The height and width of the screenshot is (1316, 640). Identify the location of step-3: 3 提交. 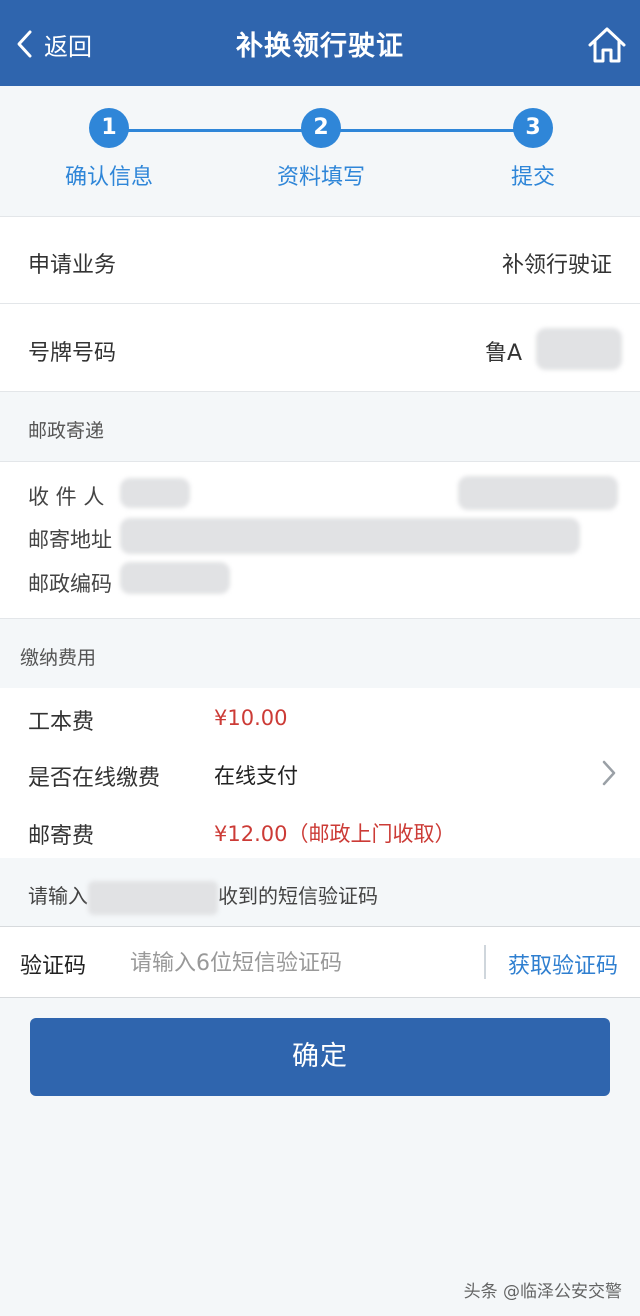
(533, 149).